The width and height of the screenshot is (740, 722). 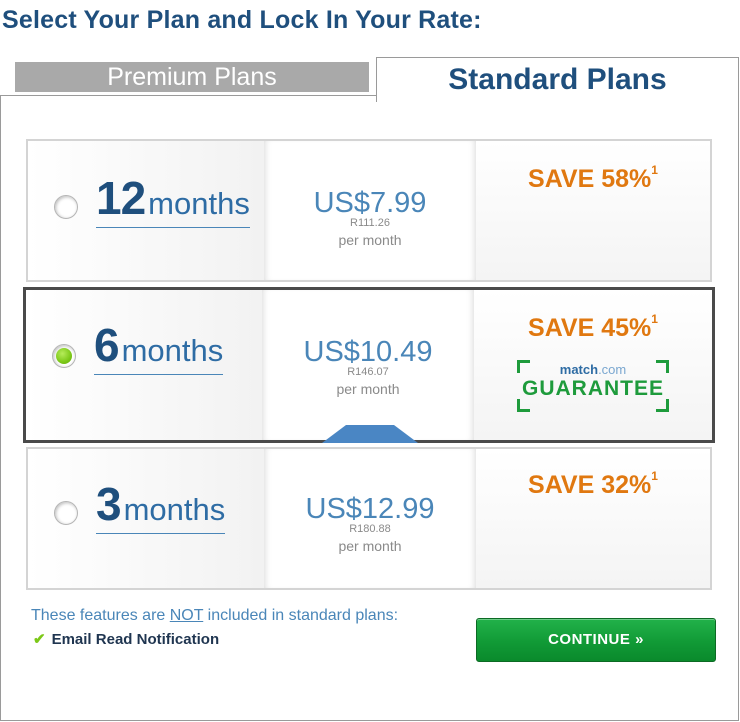 I want to click on plan-savings-cell: SAVE 58%1, so click(x=593, y=210).